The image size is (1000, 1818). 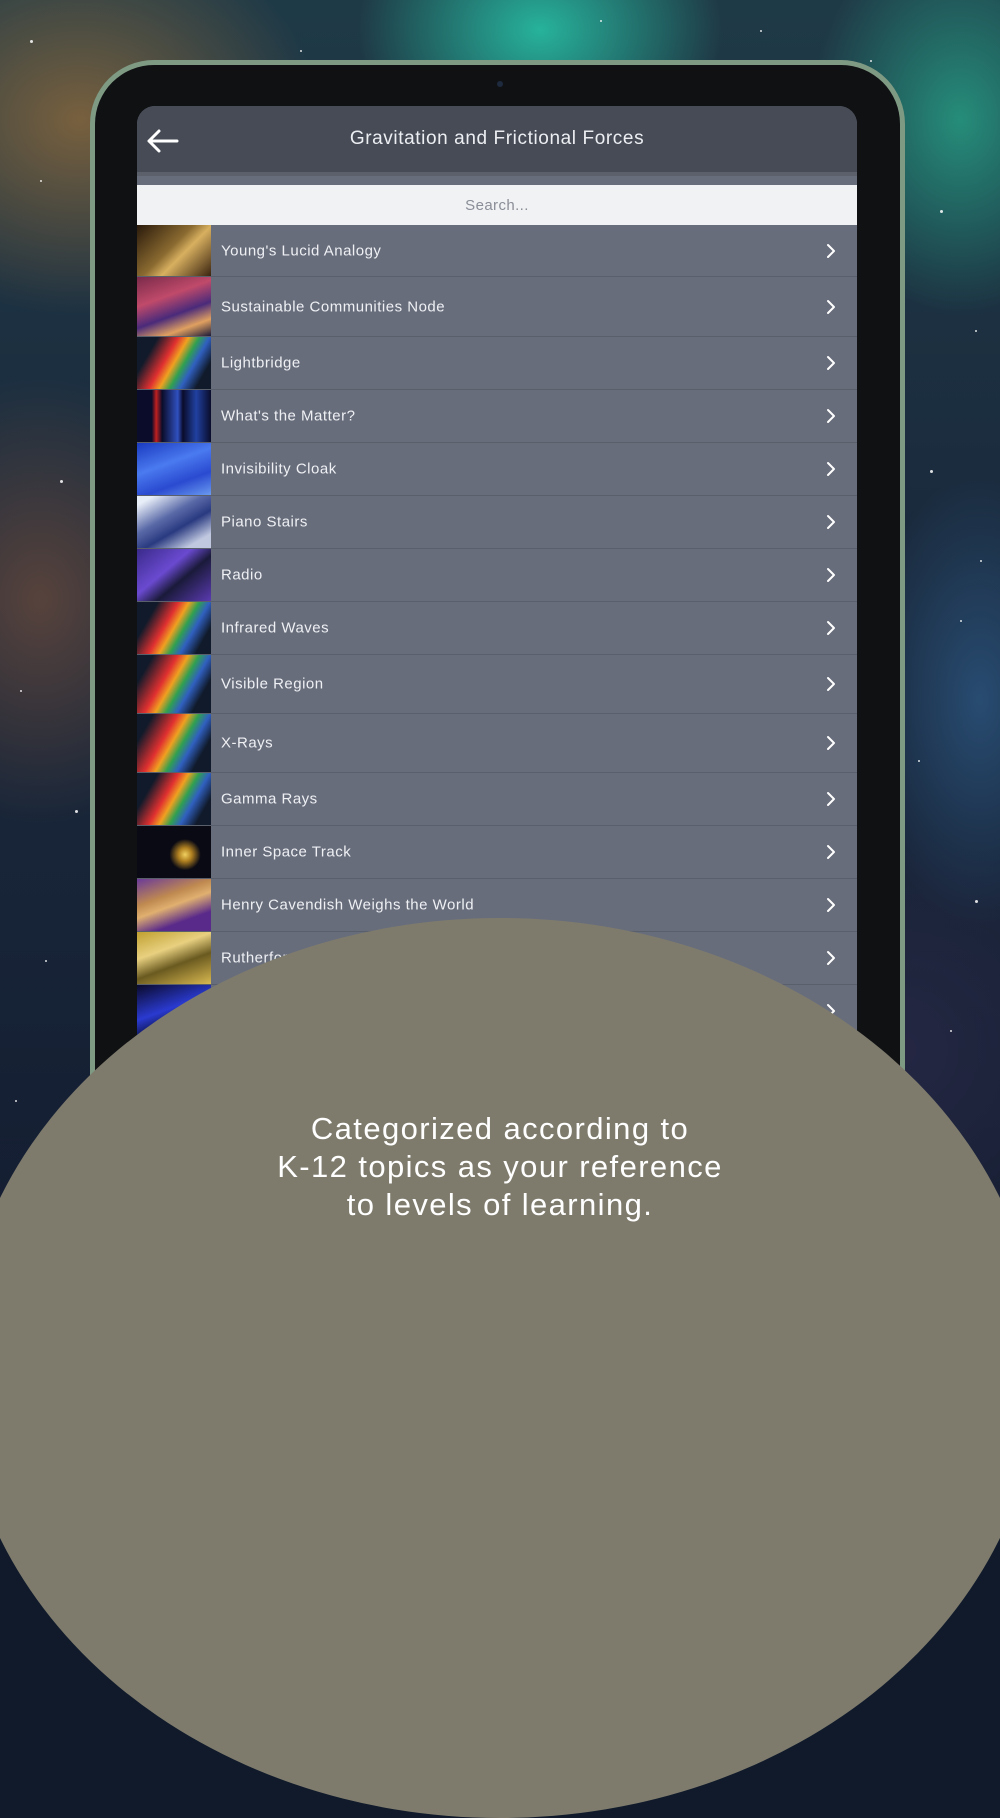 I want to click on item-label: Gamma Rays, so click(x=269, y=799).